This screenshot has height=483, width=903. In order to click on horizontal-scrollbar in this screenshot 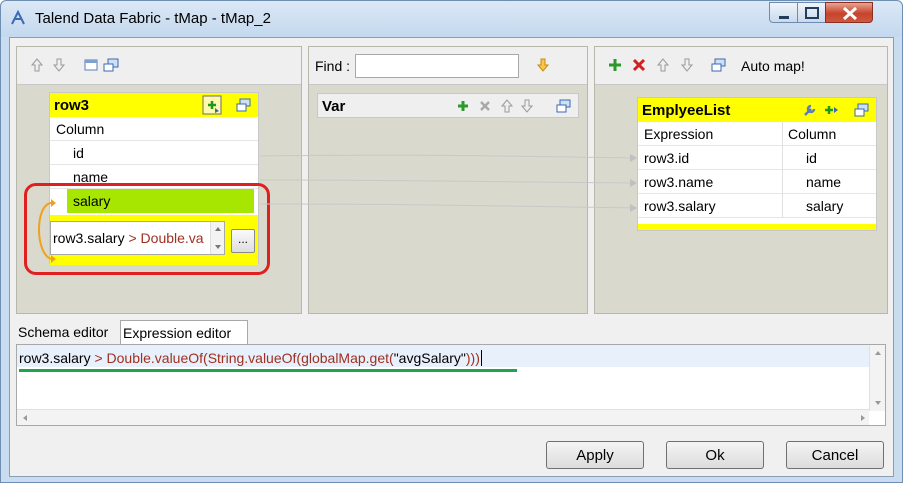, I will do `click(443, 417)`.